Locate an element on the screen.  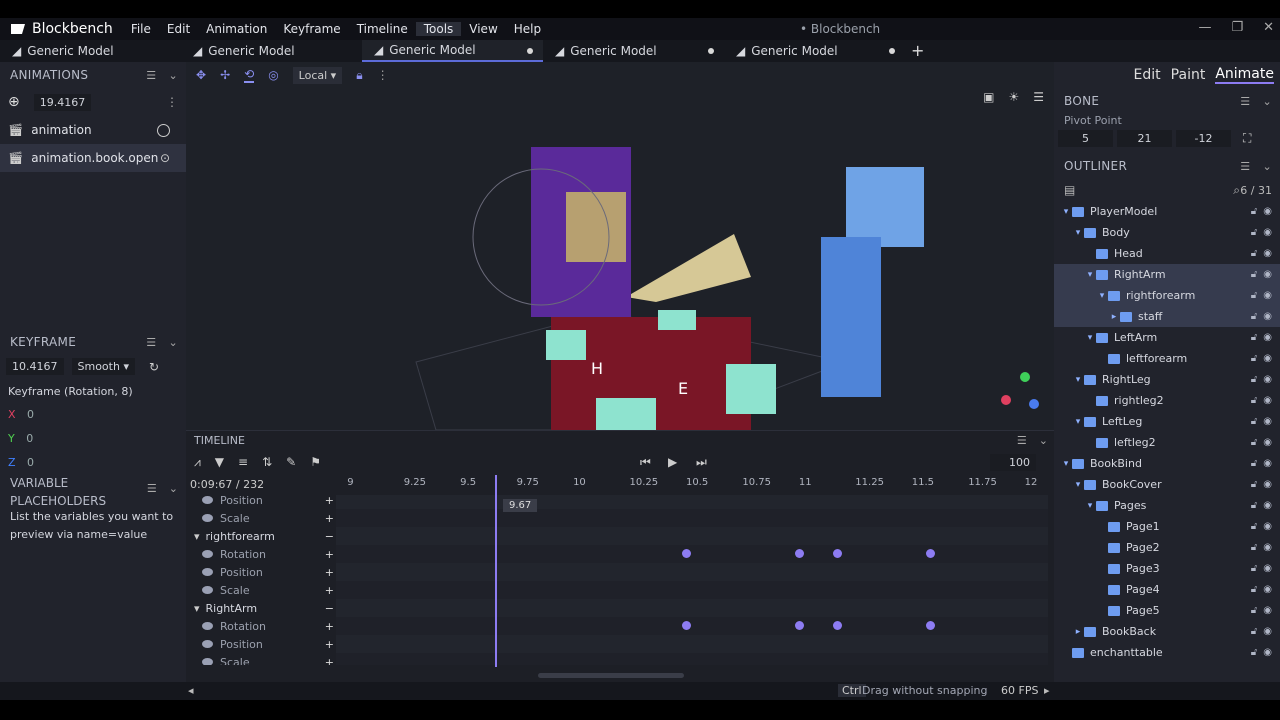
outliner-item: leftleg2 🔓︎ ◉ is located at coordinates (1167, 442).